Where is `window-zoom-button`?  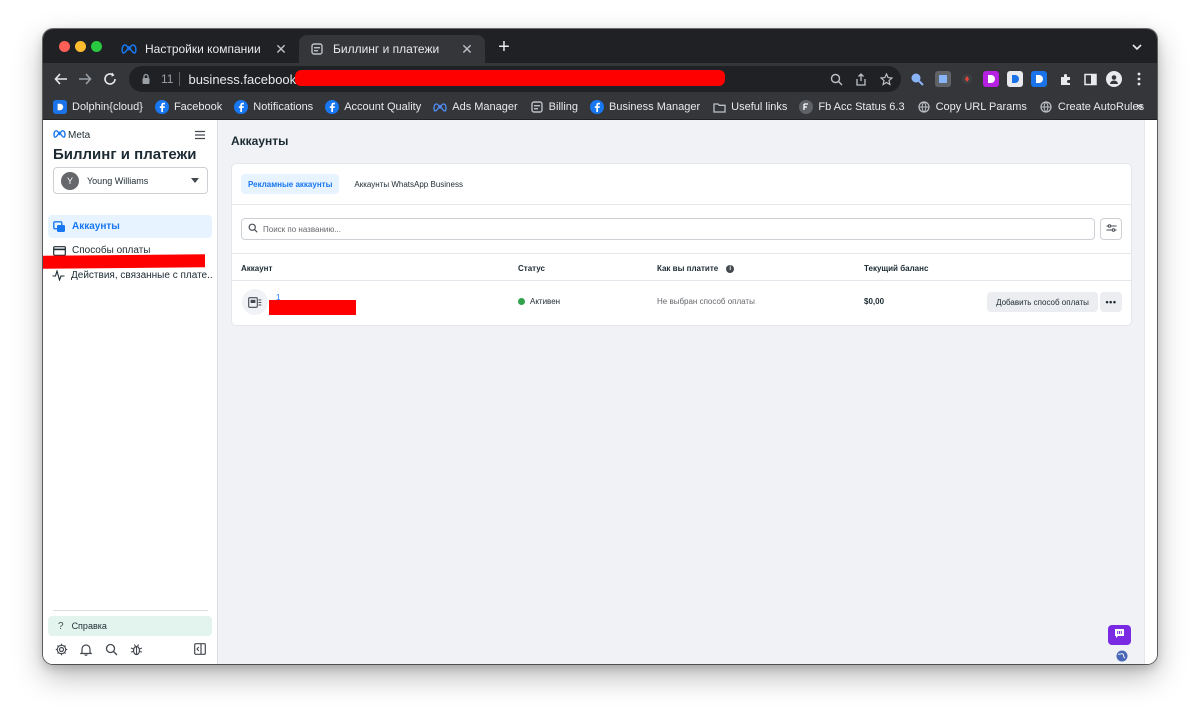 window-zoom-button is located at coordinates (96, 46).